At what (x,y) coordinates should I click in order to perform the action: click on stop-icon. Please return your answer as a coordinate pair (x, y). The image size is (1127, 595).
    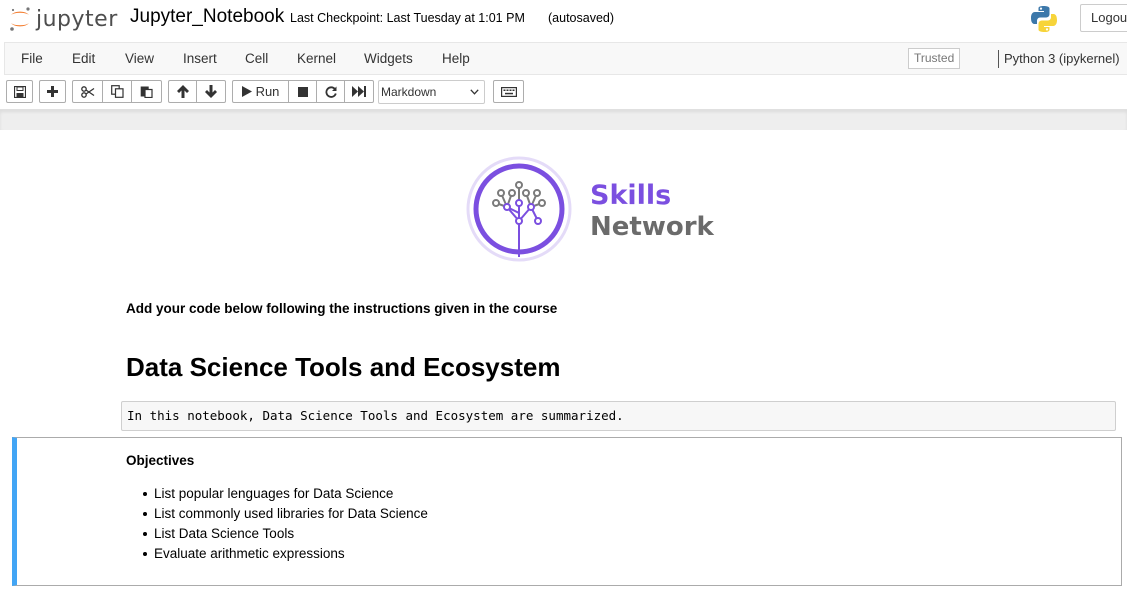
    Looking at the image, I should click on (302, 91).